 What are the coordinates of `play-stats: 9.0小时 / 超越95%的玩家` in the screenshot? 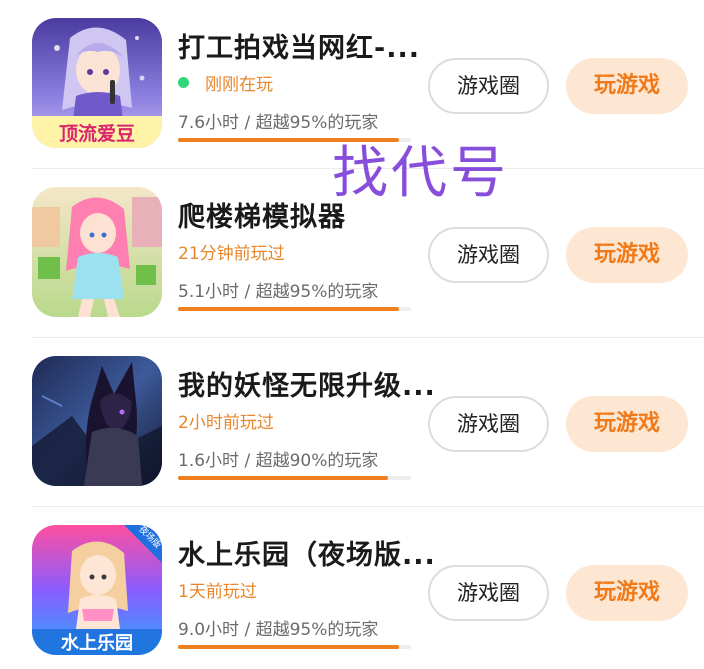 It's located at (278, 630).